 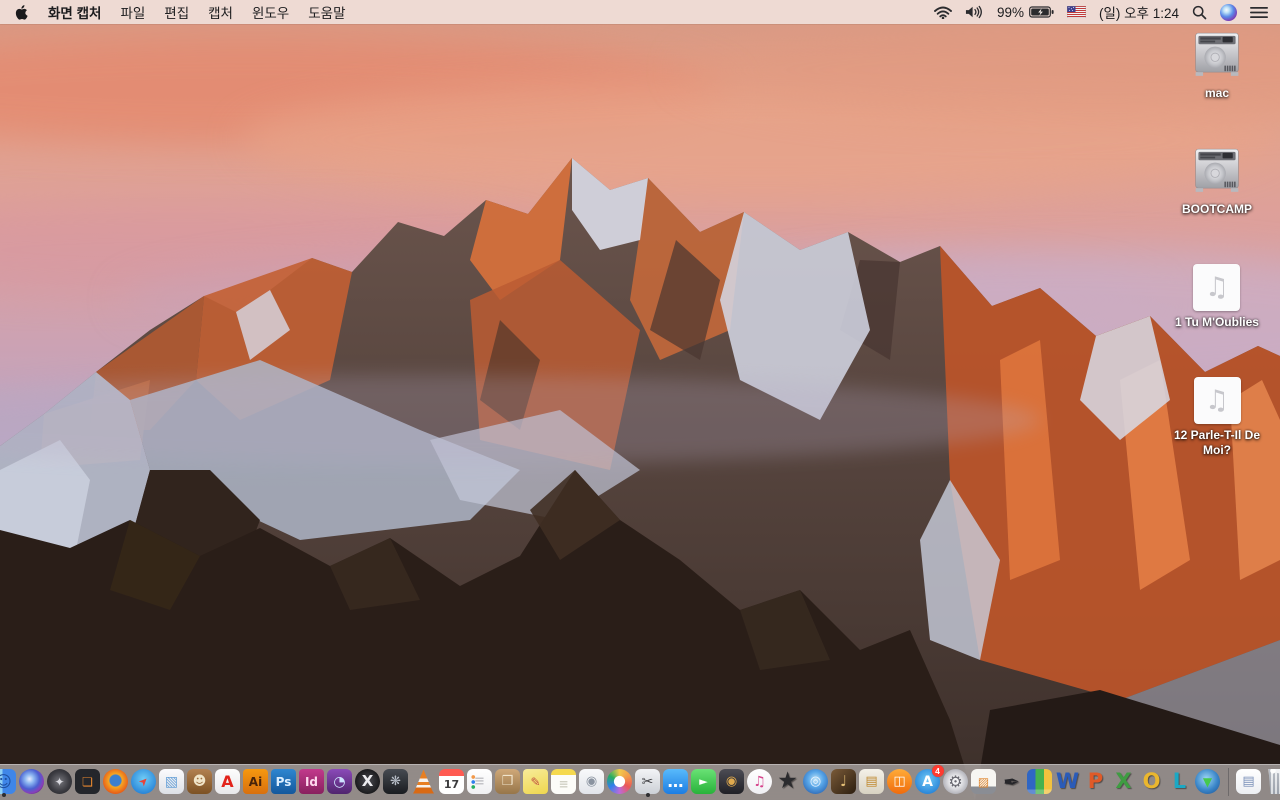 I want to click on us-flag-input-icon, so click(x=1076, y=12).